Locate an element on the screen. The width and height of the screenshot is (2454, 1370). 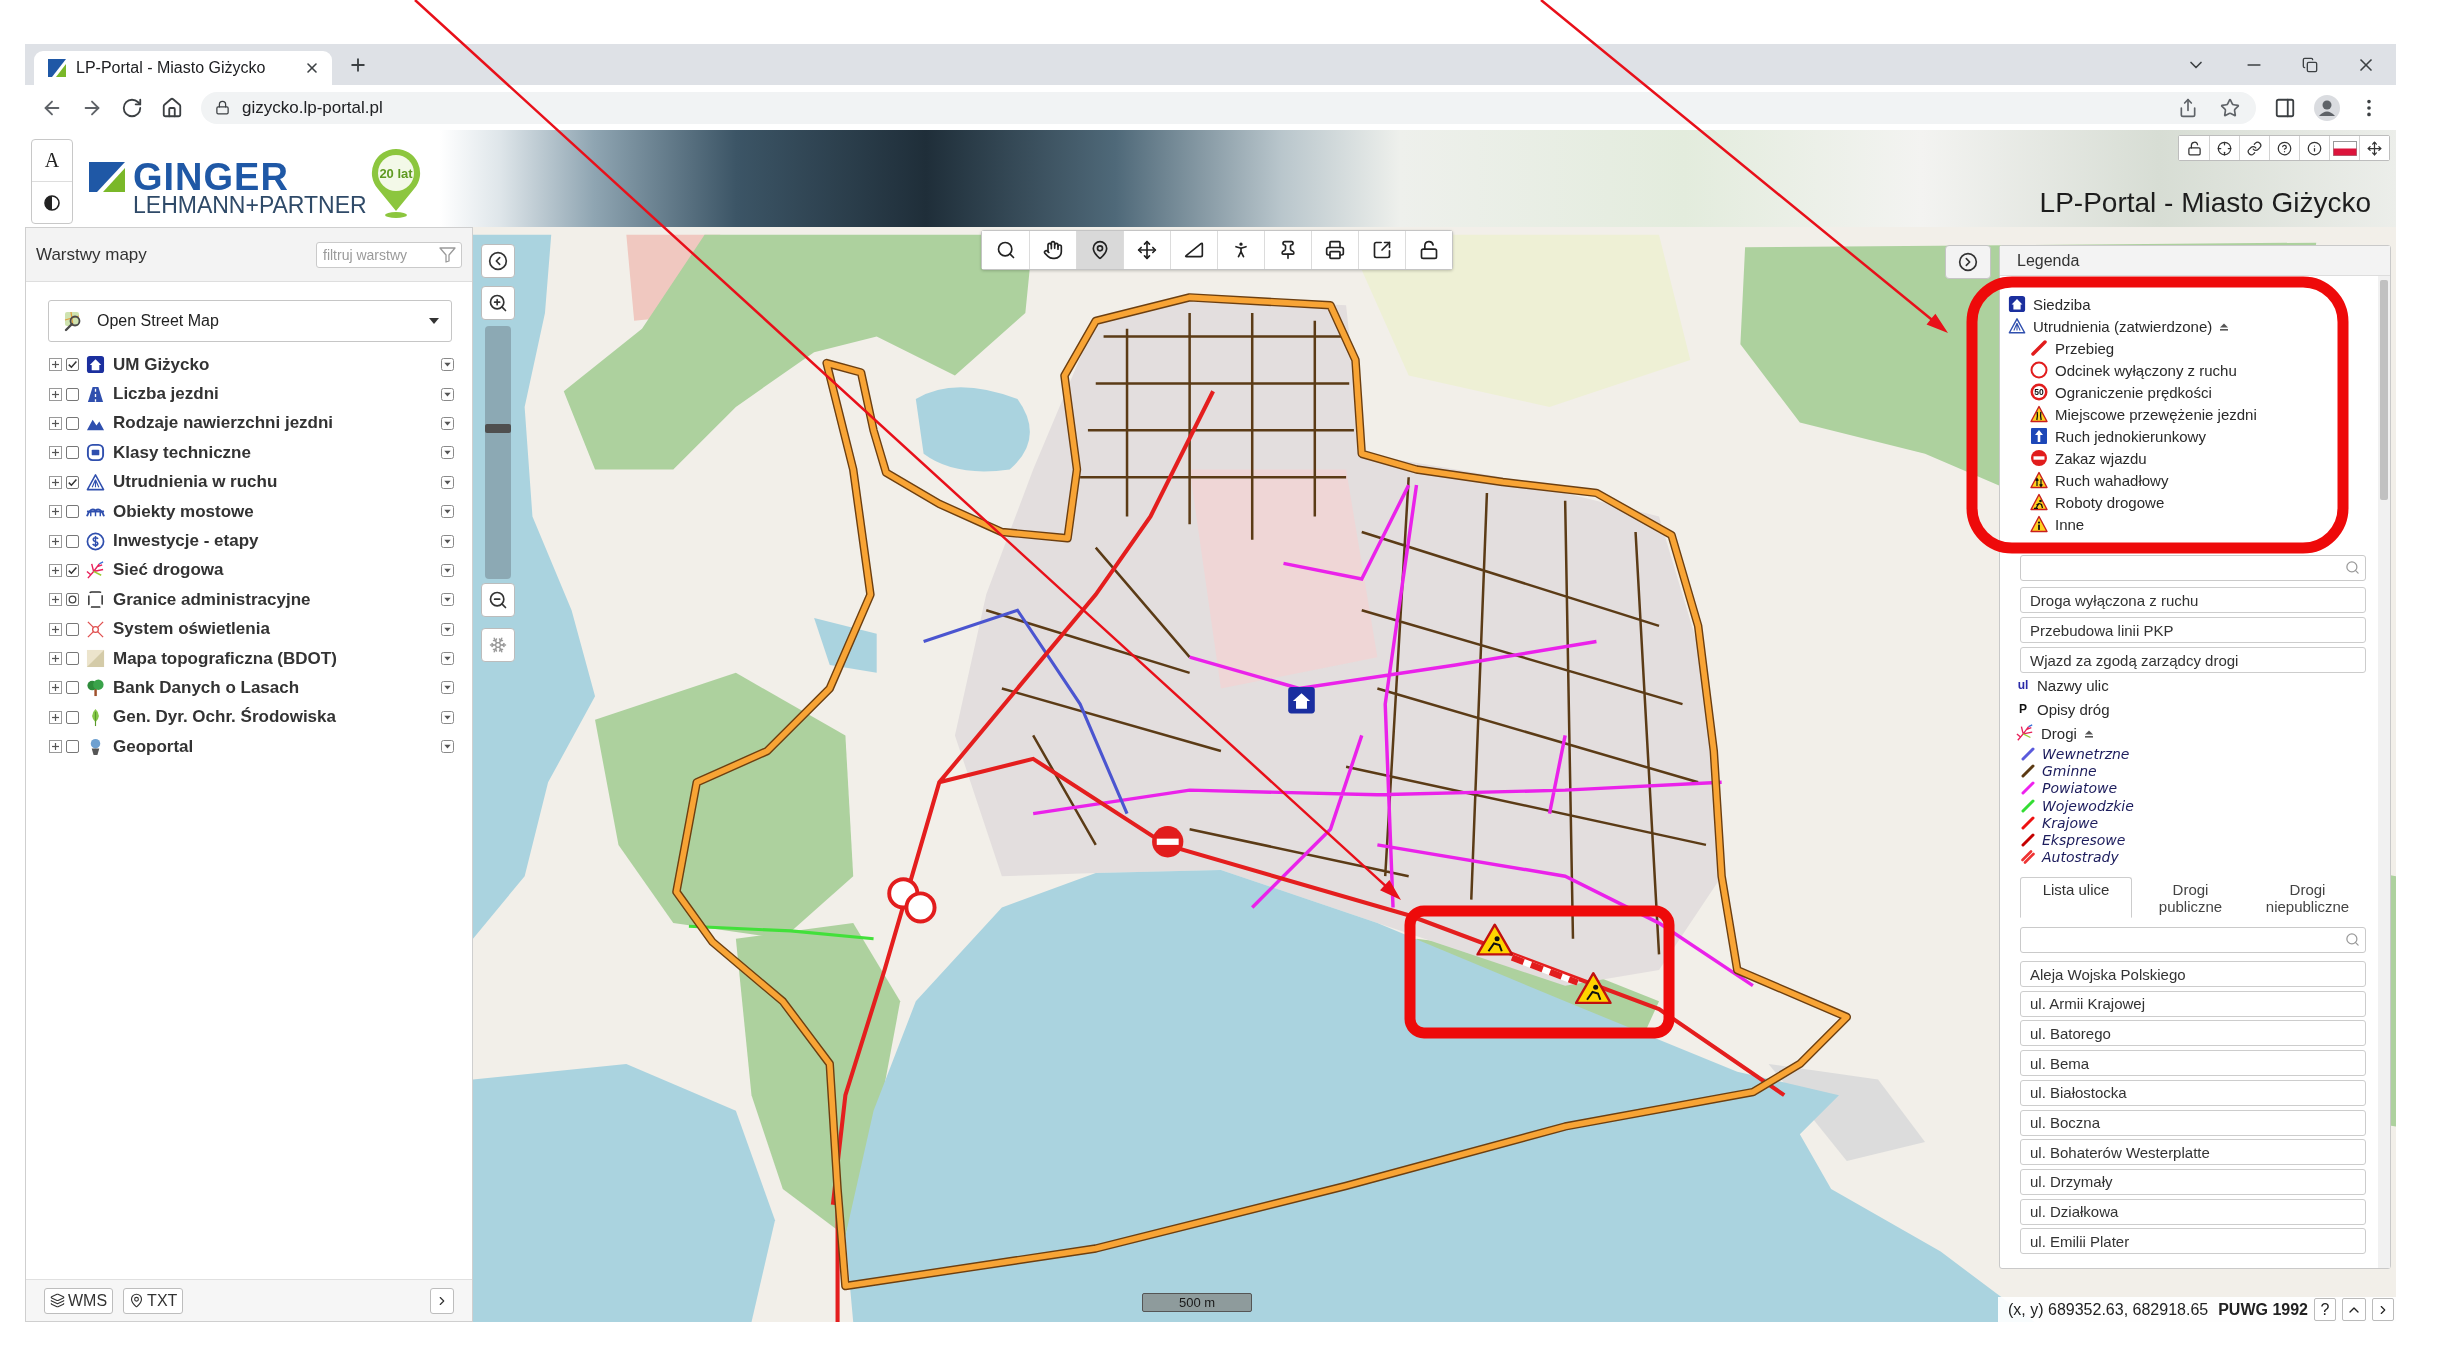
bookmark-star-icon is located at coordinates (2230, 107).